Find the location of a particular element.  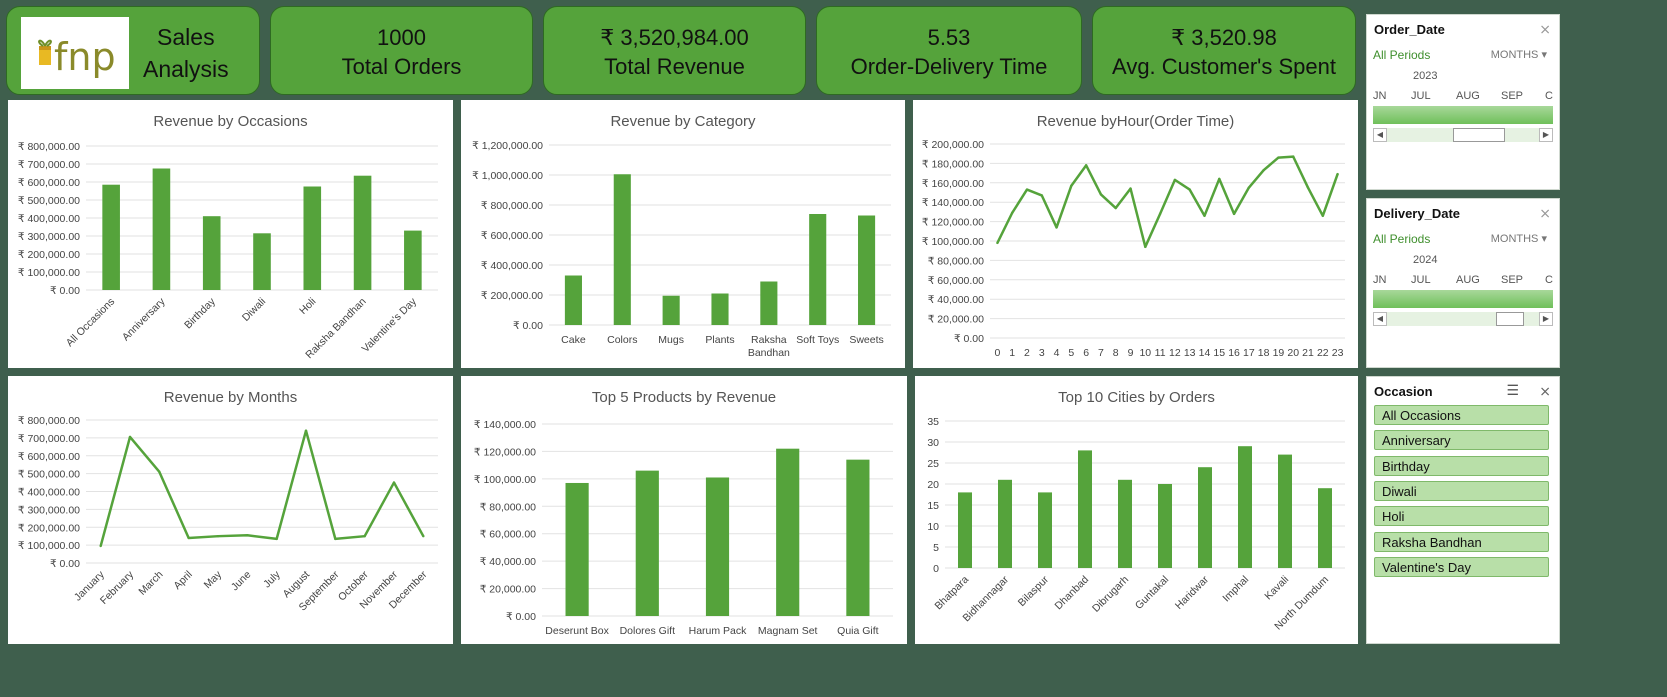

occasion-item: All Occasions is located at coordinates (1461, 415).